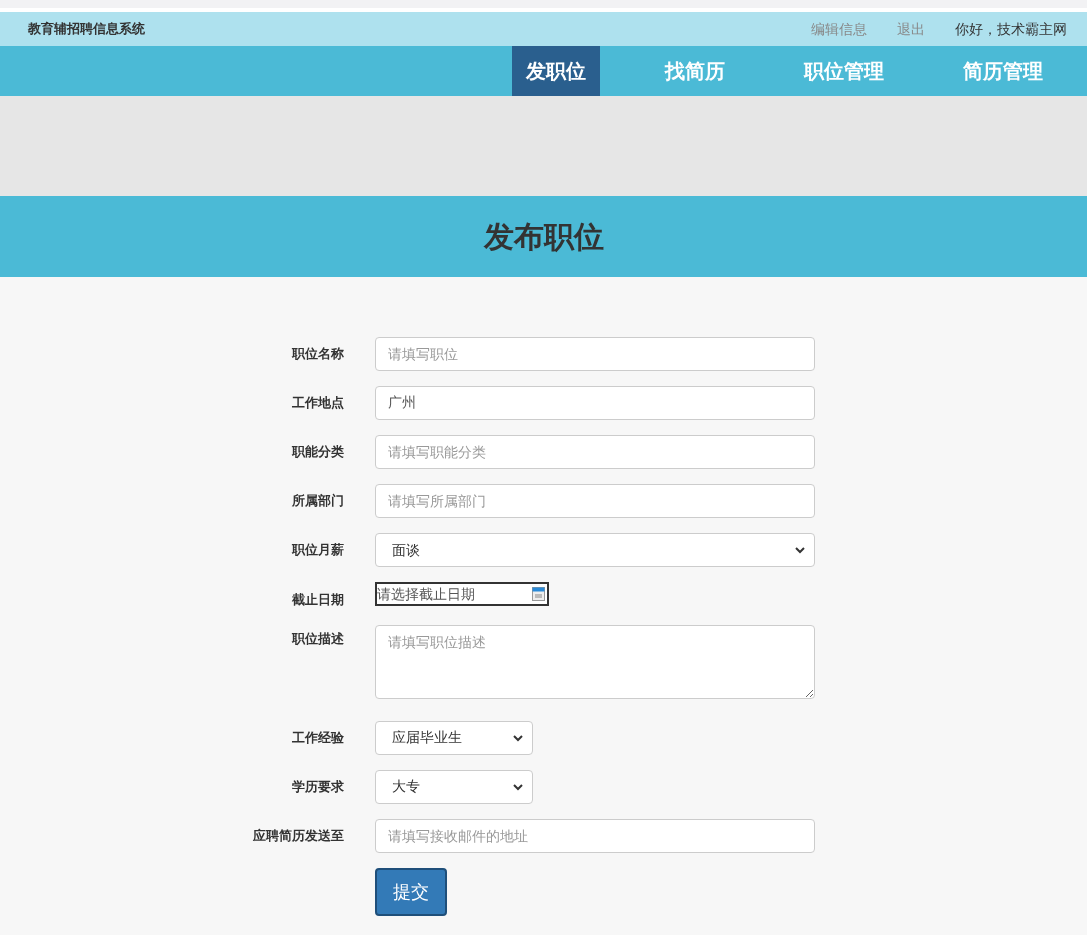  I want to click on field-label: 职位月薪, so click(318, 550).